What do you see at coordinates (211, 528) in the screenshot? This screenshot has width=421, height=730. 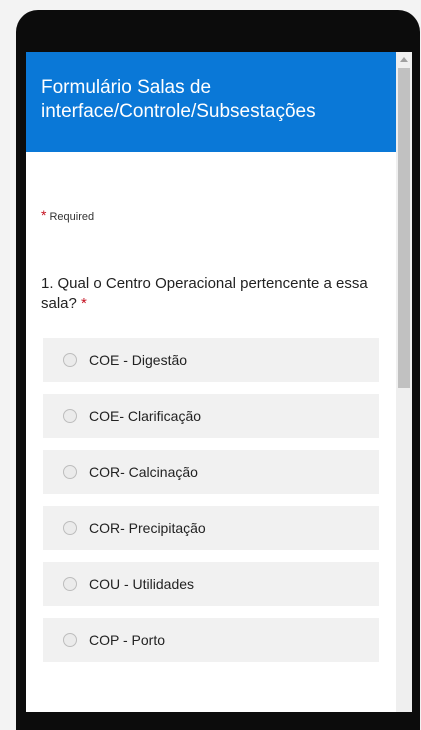 I see `option-cor-precipitacao: COR- Precipitação` at bounding box center [211, 528].